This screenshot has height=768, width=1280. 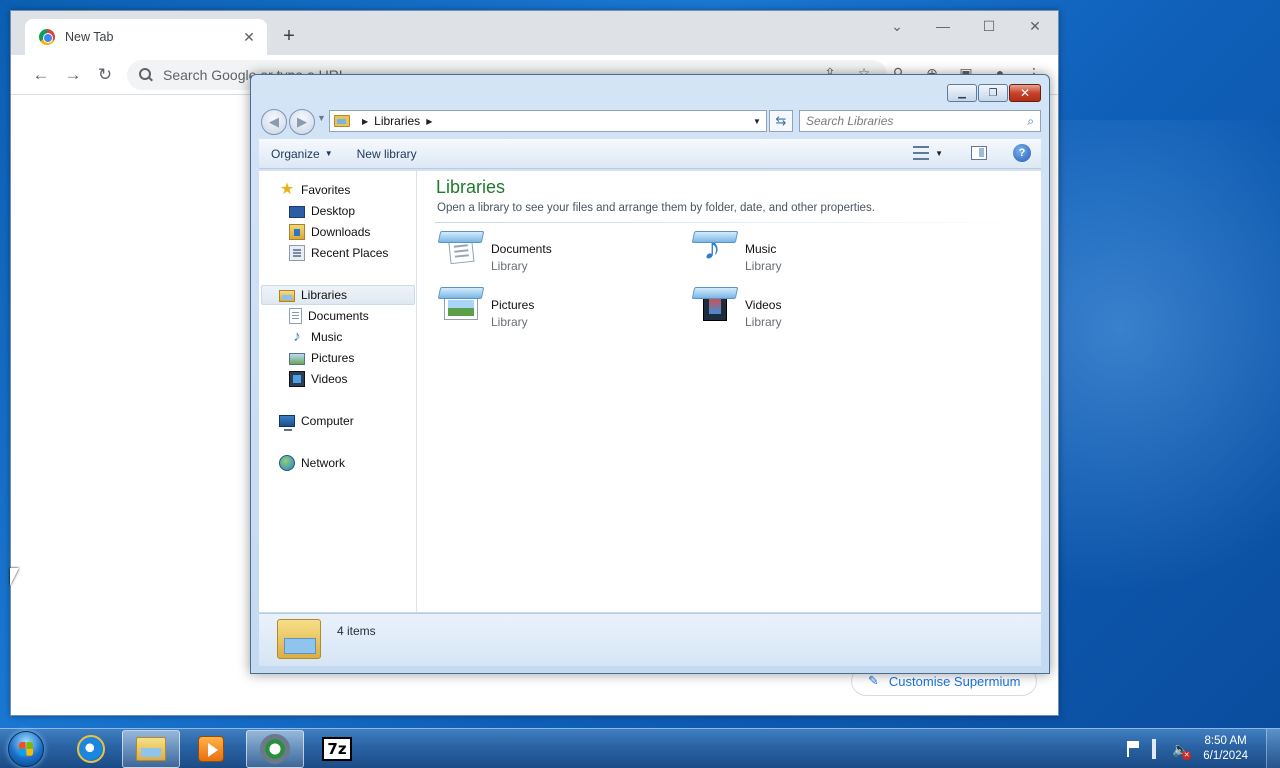 I want to click on search-icon, so click(x=146, y=75).